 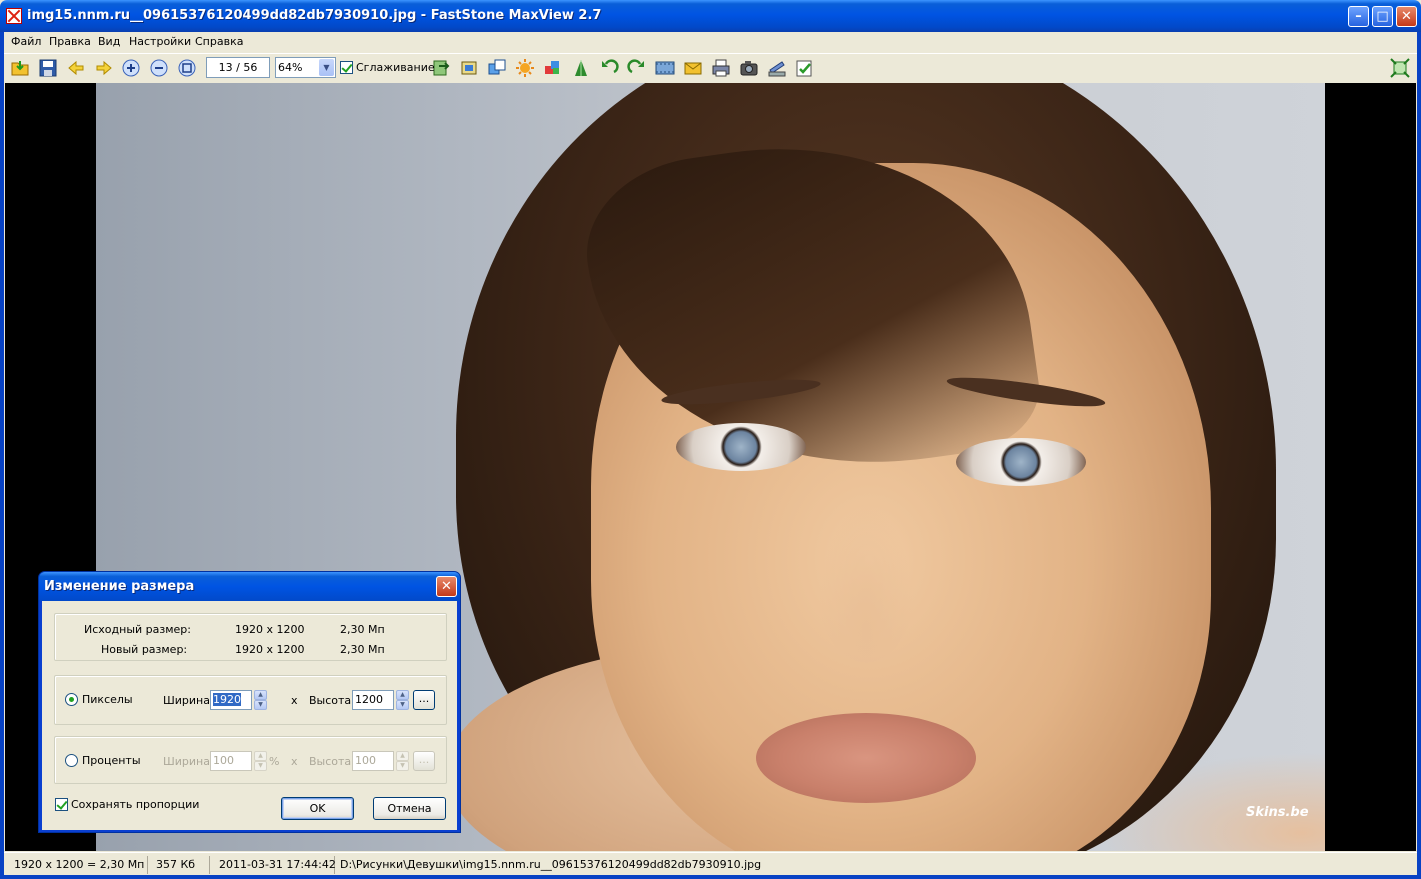 What do you see at coordinates (2, 455) in the screenshot?
I see `window-border-left` at bounding box center [2, 455].